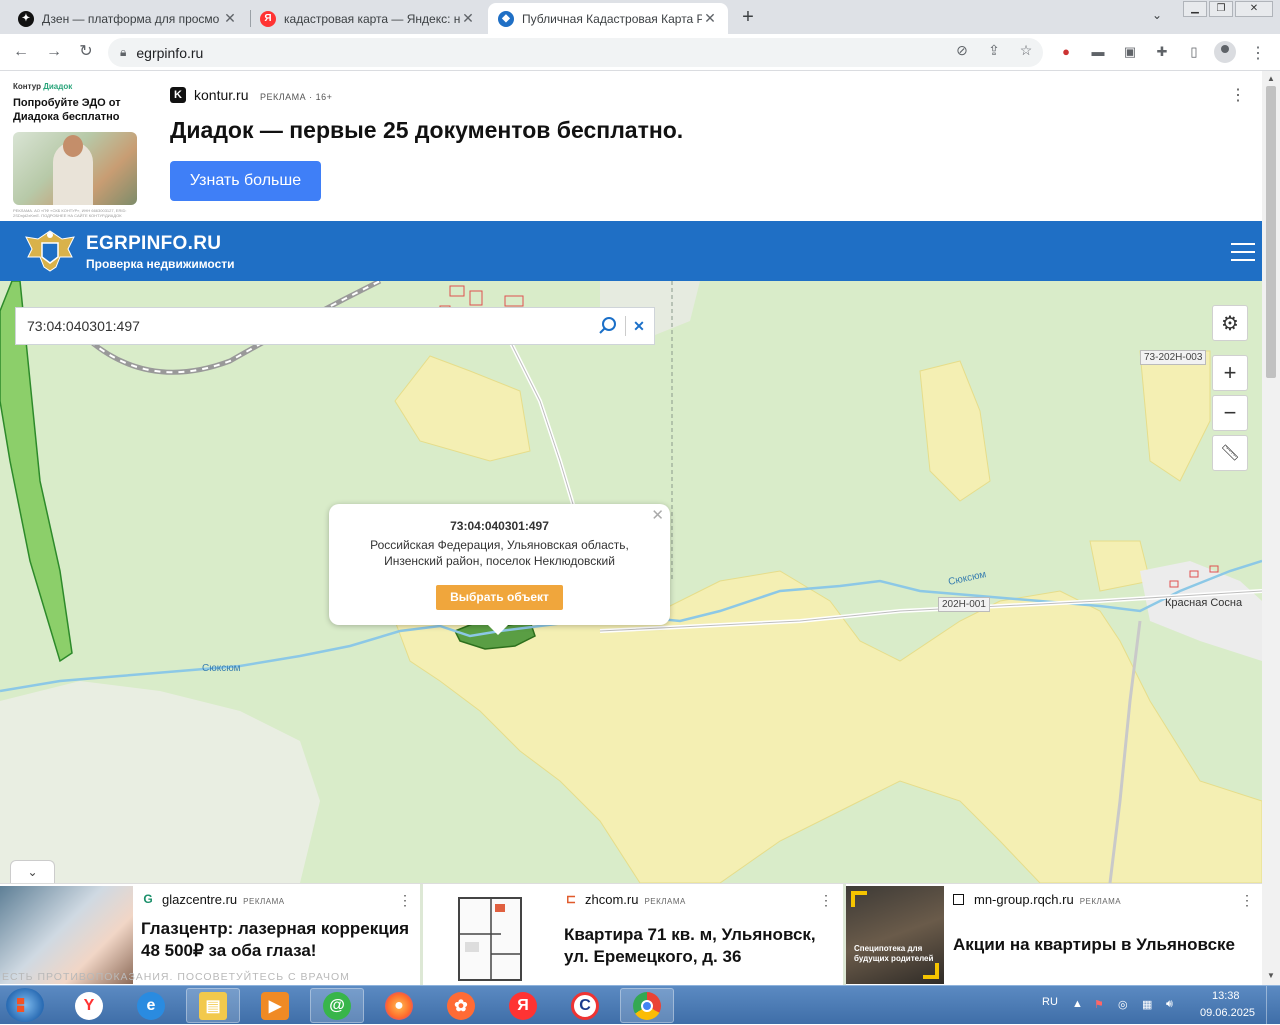  I want to click on scroll-down-icon: ▼, so click(1271, 975).